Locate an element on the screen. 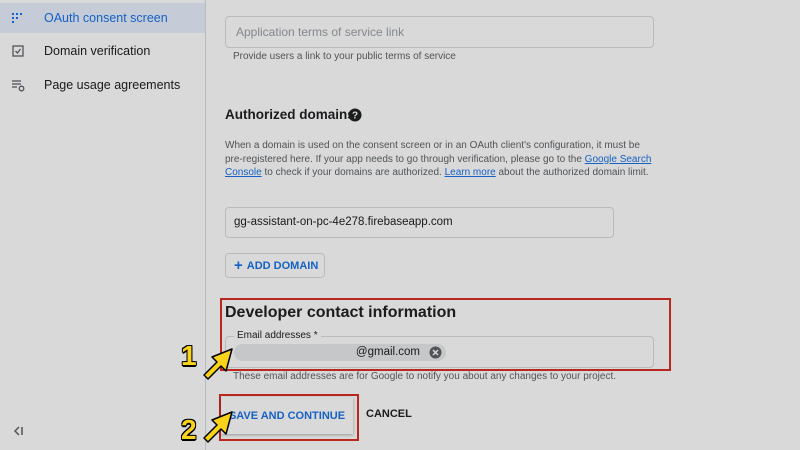 The height and width of the screenshot is (450, 800). email-addresses-label: Email addresses * is located at coordinates (277, 335).